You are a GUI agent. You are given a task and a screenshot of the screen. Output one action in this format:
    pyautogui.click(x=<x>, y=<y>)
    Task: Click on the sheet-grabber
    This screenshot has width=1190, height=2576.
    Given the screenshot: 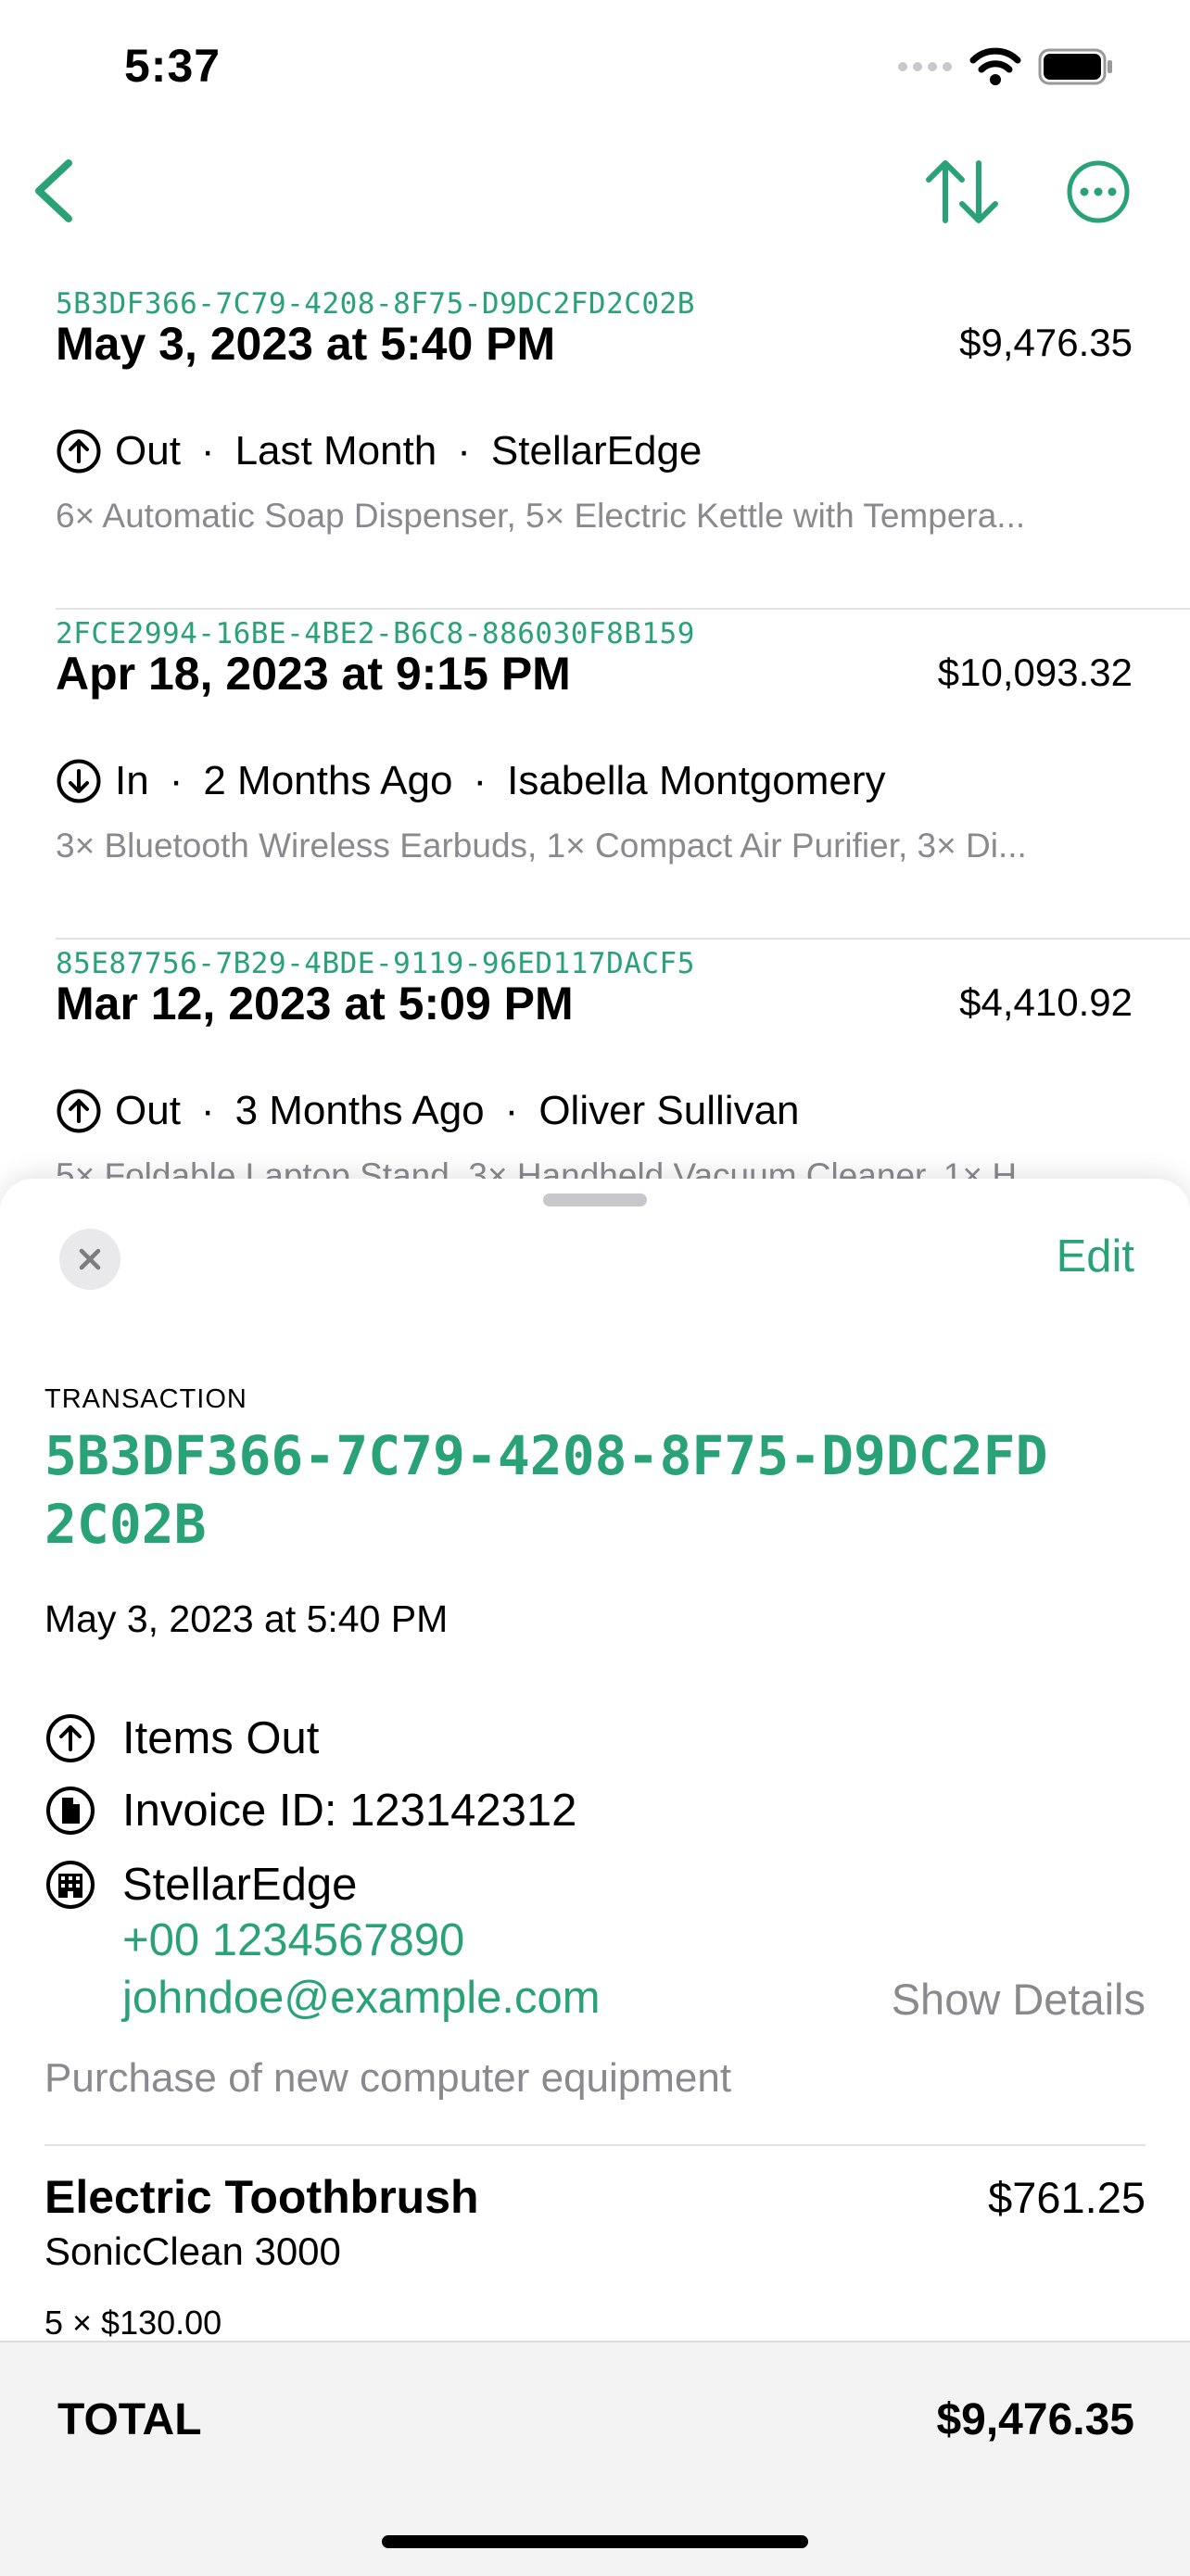 What is the action you would take?
    pyautogui.click(x=595, y=1199)
    